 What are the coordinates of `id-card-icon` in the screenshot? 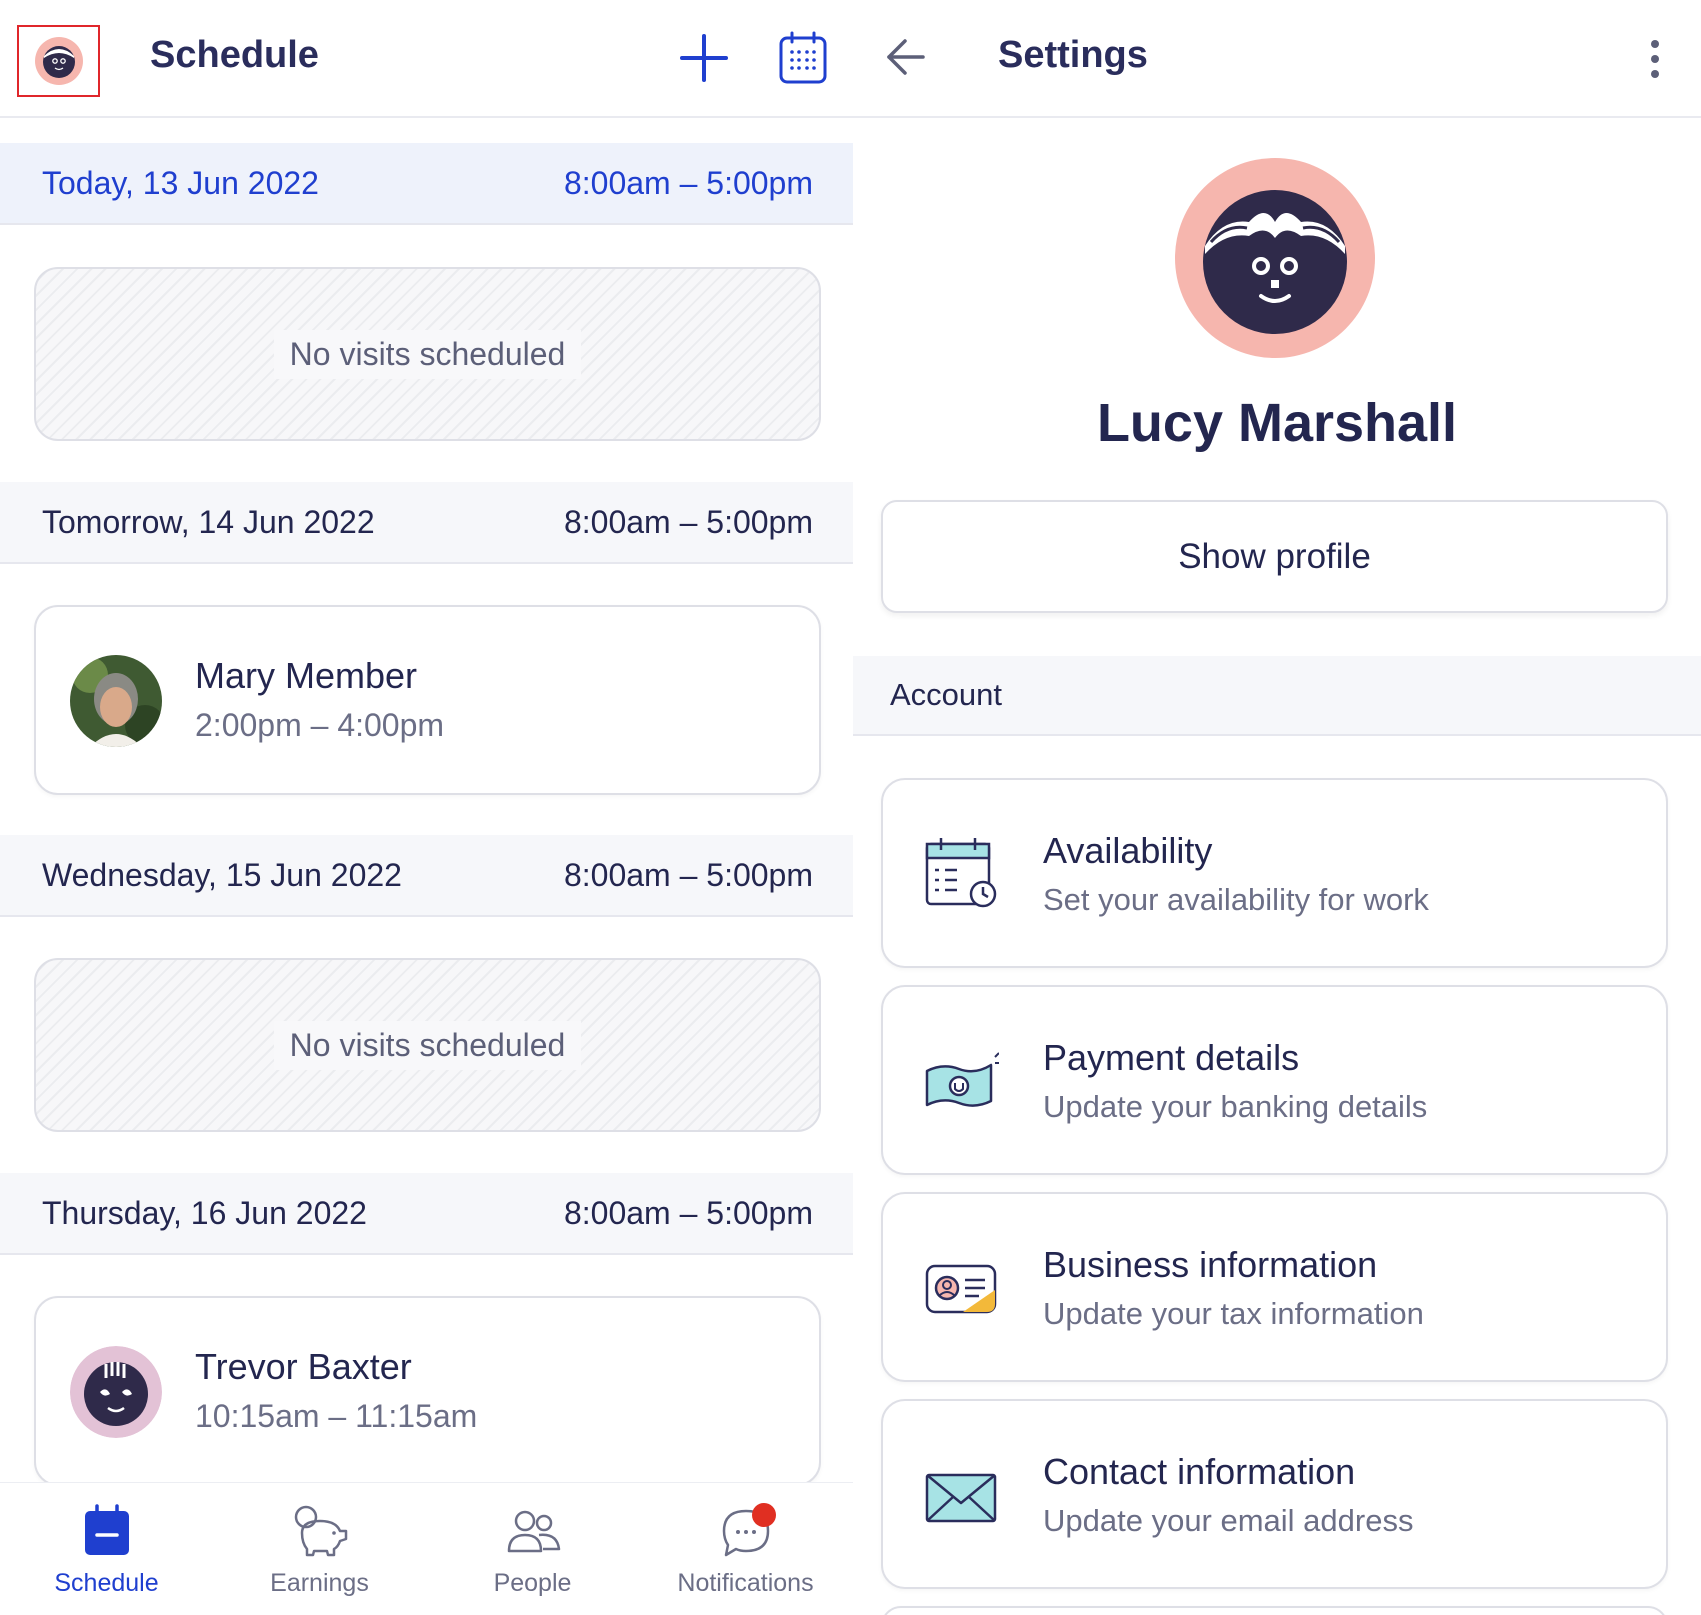 It's located at (961, 1289).